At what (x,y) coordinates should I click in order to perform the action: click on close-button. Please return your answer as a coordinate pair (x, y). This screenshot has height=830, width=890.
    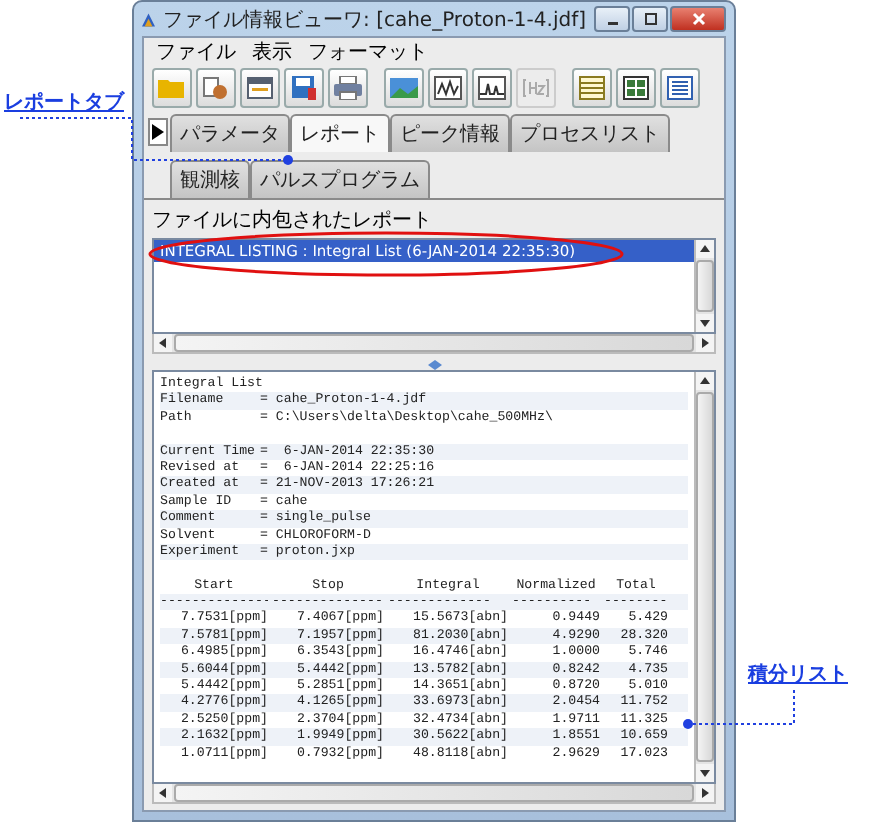
    Looking at the image, I should click on (698, 19).